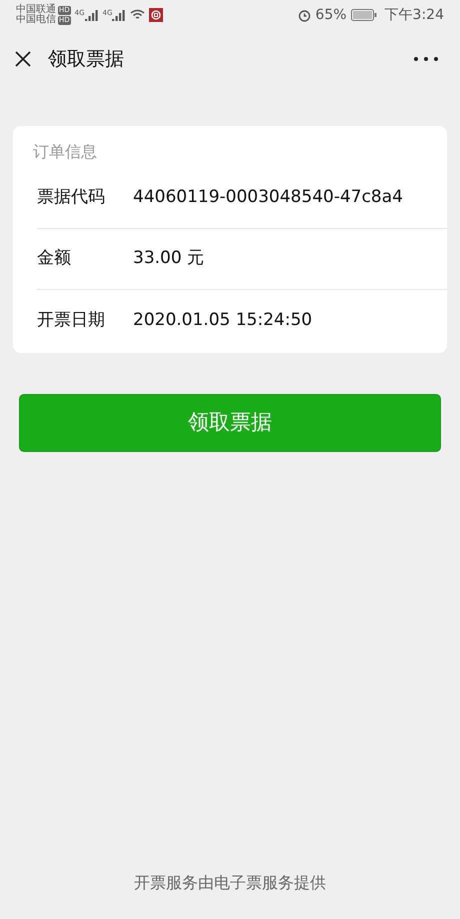 Image resolution: width=460 pixels, height=919 pixels. I want to click on alarm-icon, so click(305, 15).